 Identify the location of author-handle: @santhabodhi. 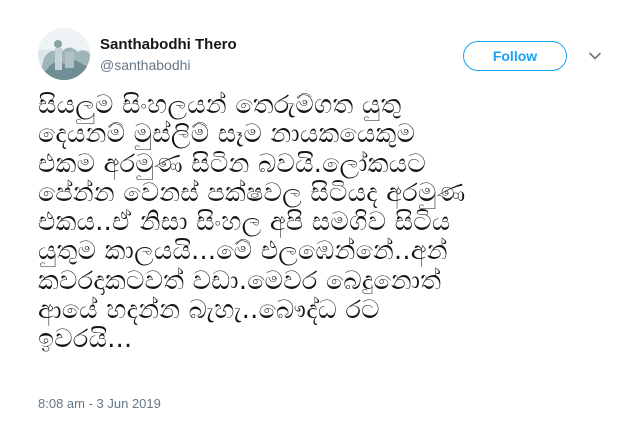
(168, 65).